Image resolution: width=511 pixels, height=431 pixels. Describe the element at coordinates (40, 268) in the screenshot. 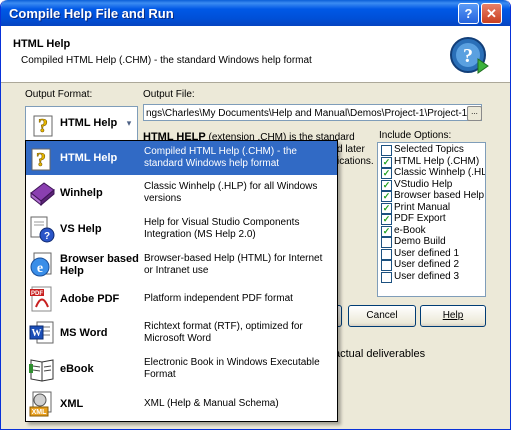

I see `svg-text: e` at that location.